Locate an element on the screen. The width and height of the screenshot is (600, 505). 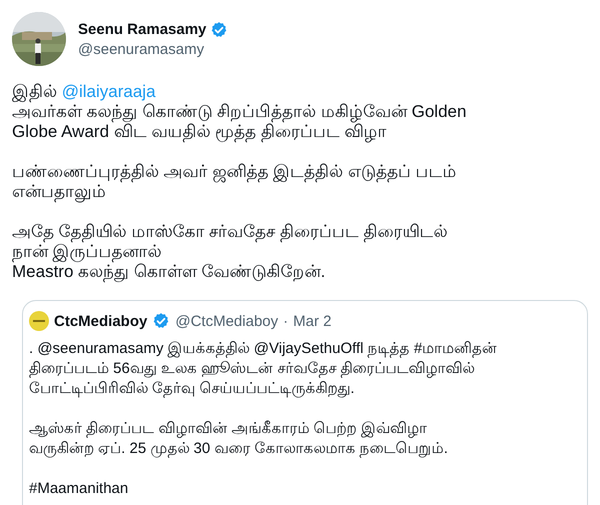
quoted-paragraph: #Maamanithan is located at coordinates (79, 489).